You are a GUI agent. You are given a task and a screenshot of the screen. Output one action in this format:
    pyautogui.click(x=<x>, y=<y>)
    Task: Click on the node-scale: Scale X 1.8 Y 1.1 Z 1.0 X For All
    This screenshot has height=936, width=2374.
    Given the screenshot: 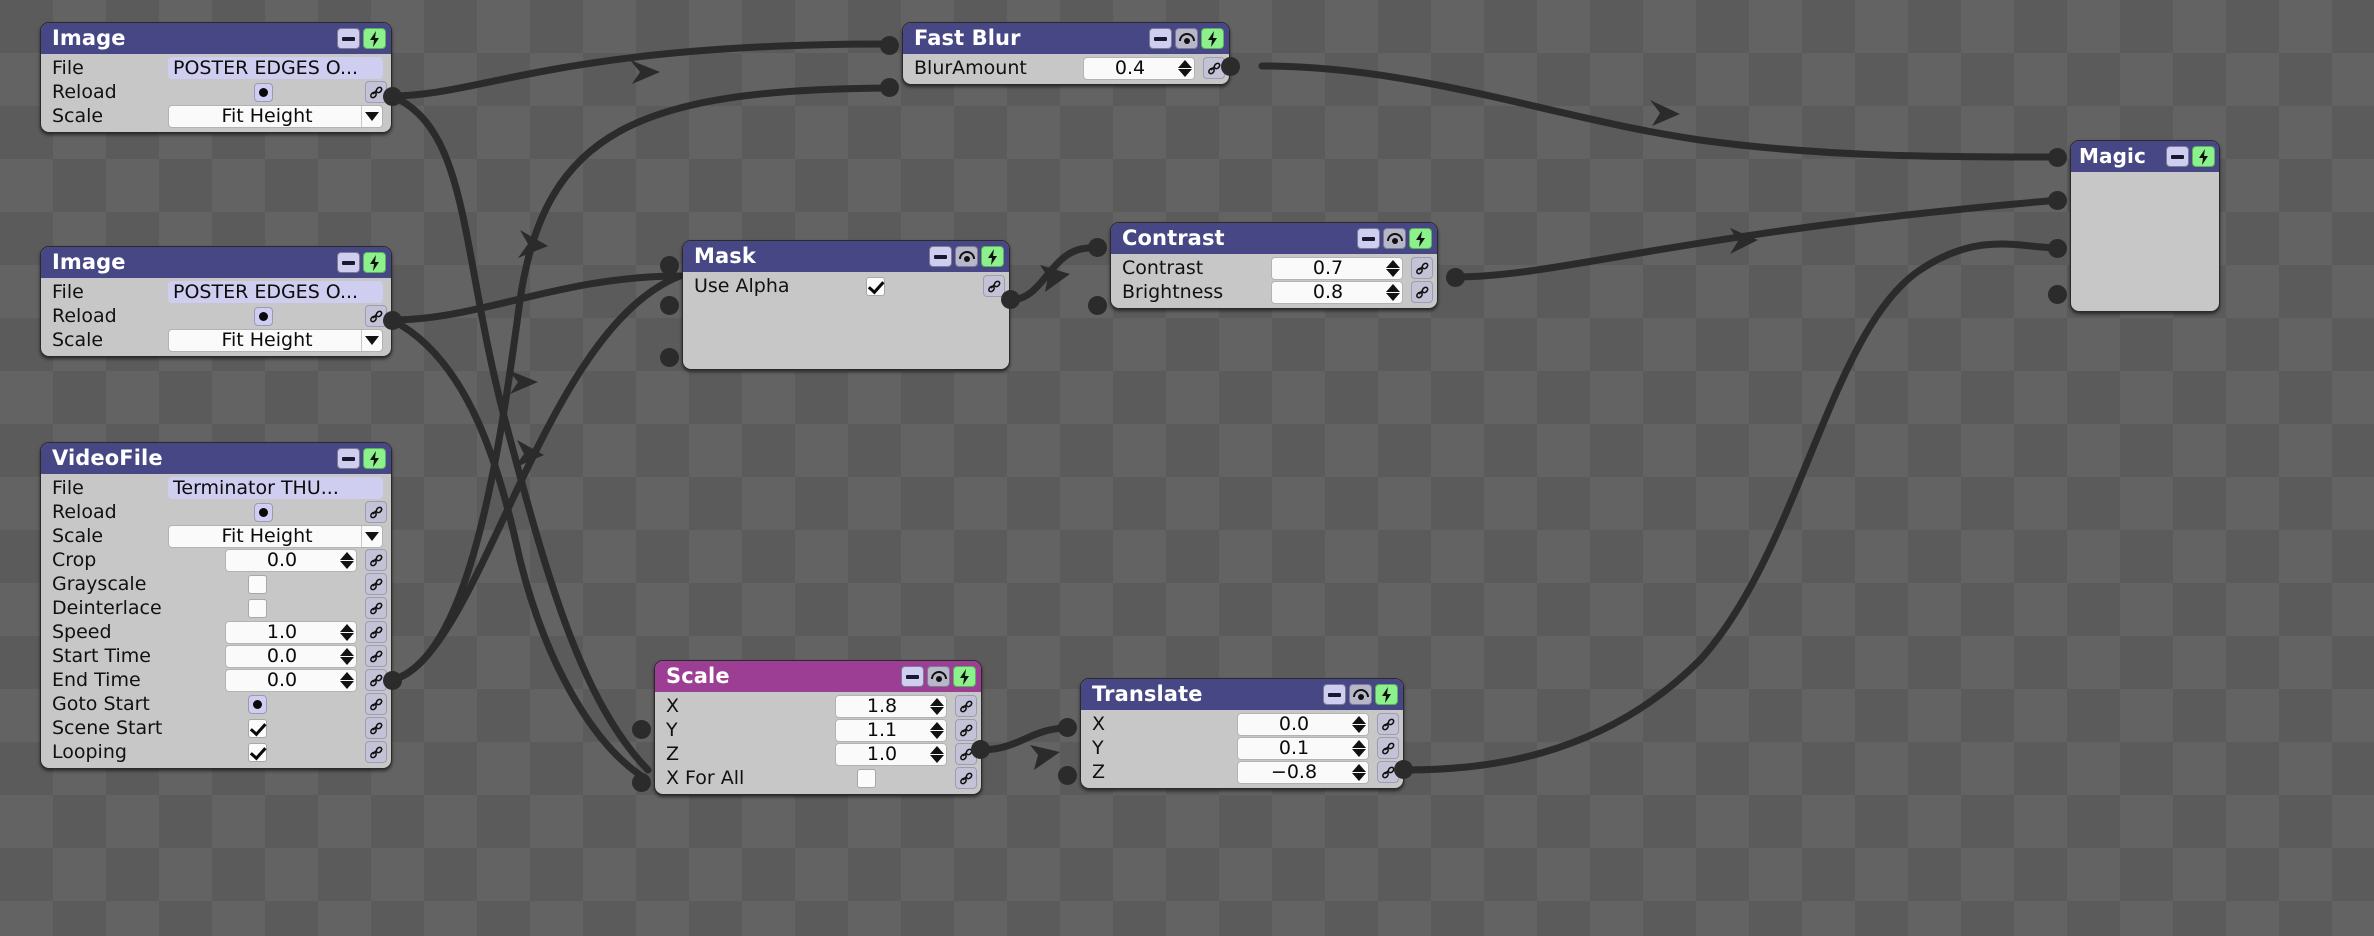 What is the action you would take?
    pyautogui.click(x=818, y=727)
    